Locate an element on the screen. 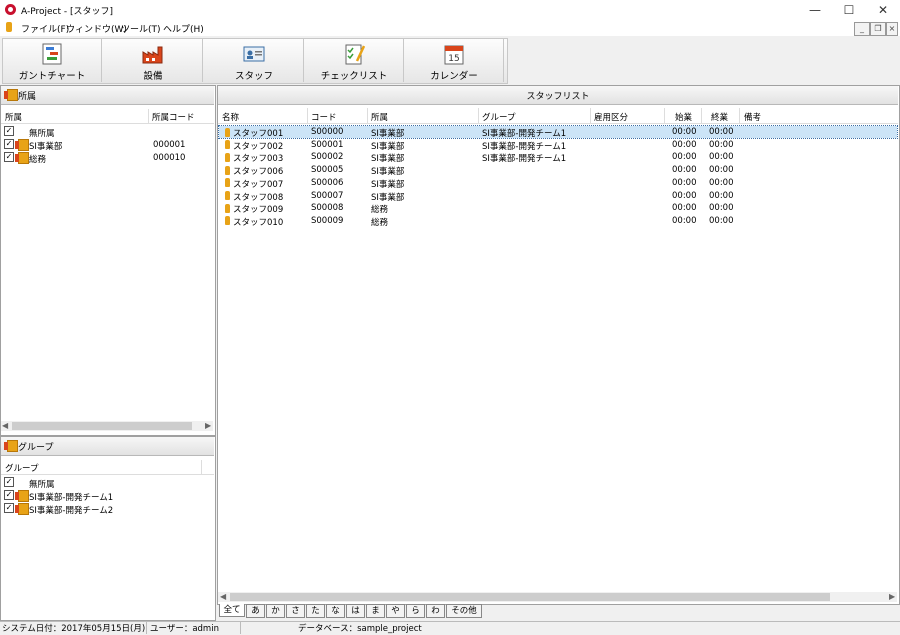 The height and width of the screenshot is (635, 900). staff-code: S00008 is located at coordinates (327, 208).